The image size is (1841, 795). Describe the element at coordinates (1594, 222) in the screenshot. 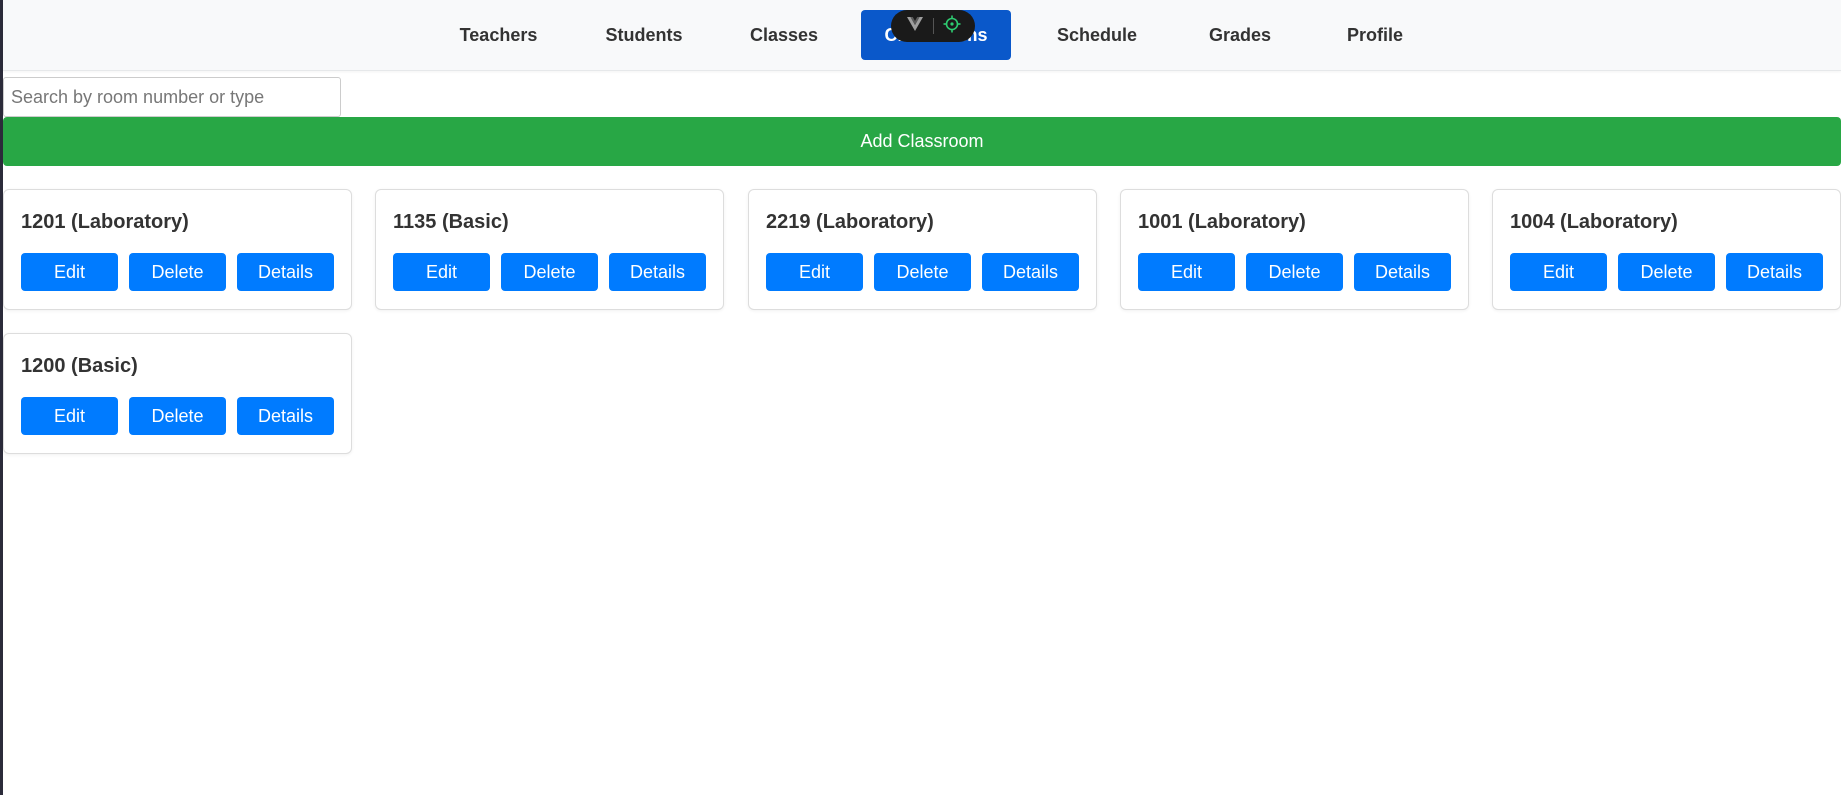

I see `classroom-title: 1004 (Laboratory)` at that location.